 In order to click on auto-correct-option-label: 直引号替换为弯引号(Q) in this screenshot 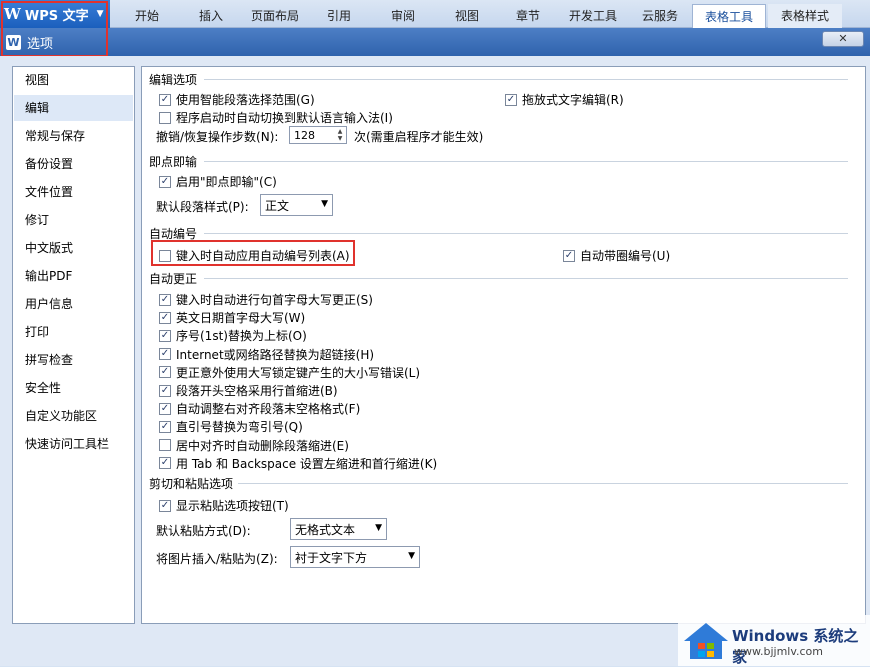, I will do `click(239, 427)`.